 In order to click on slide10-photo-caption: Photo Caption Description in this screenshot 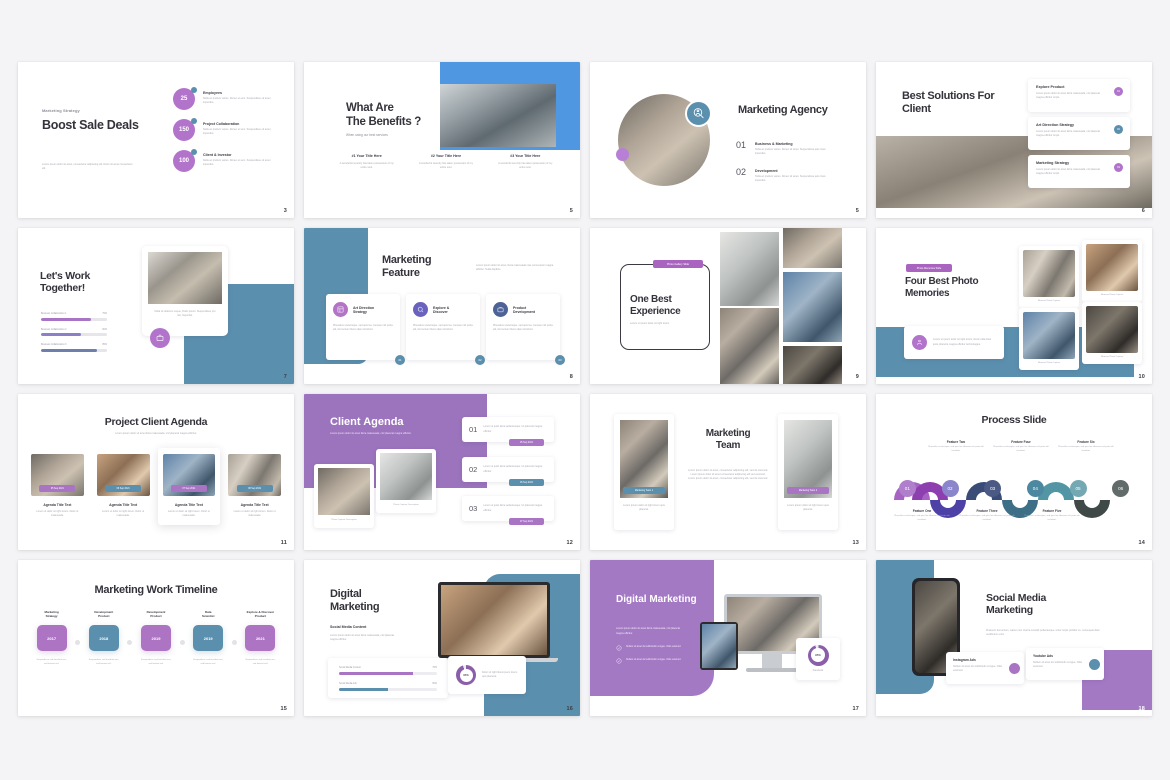, I will do `click(406, 505)`.